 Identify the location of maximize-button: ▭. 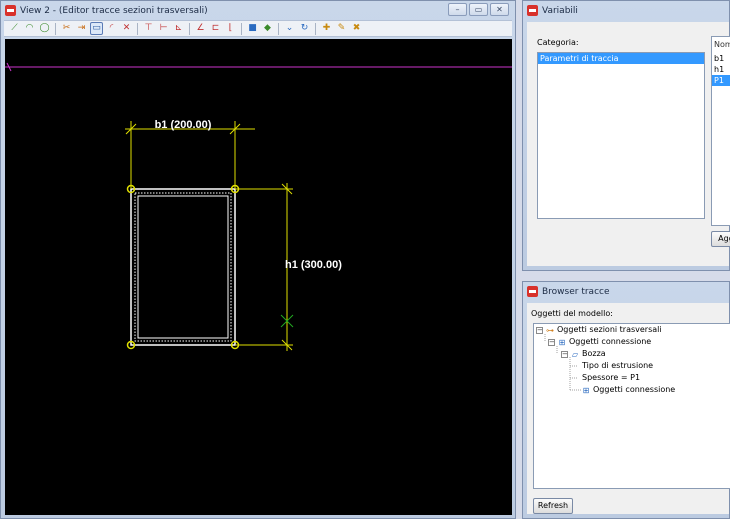
(478, 9).